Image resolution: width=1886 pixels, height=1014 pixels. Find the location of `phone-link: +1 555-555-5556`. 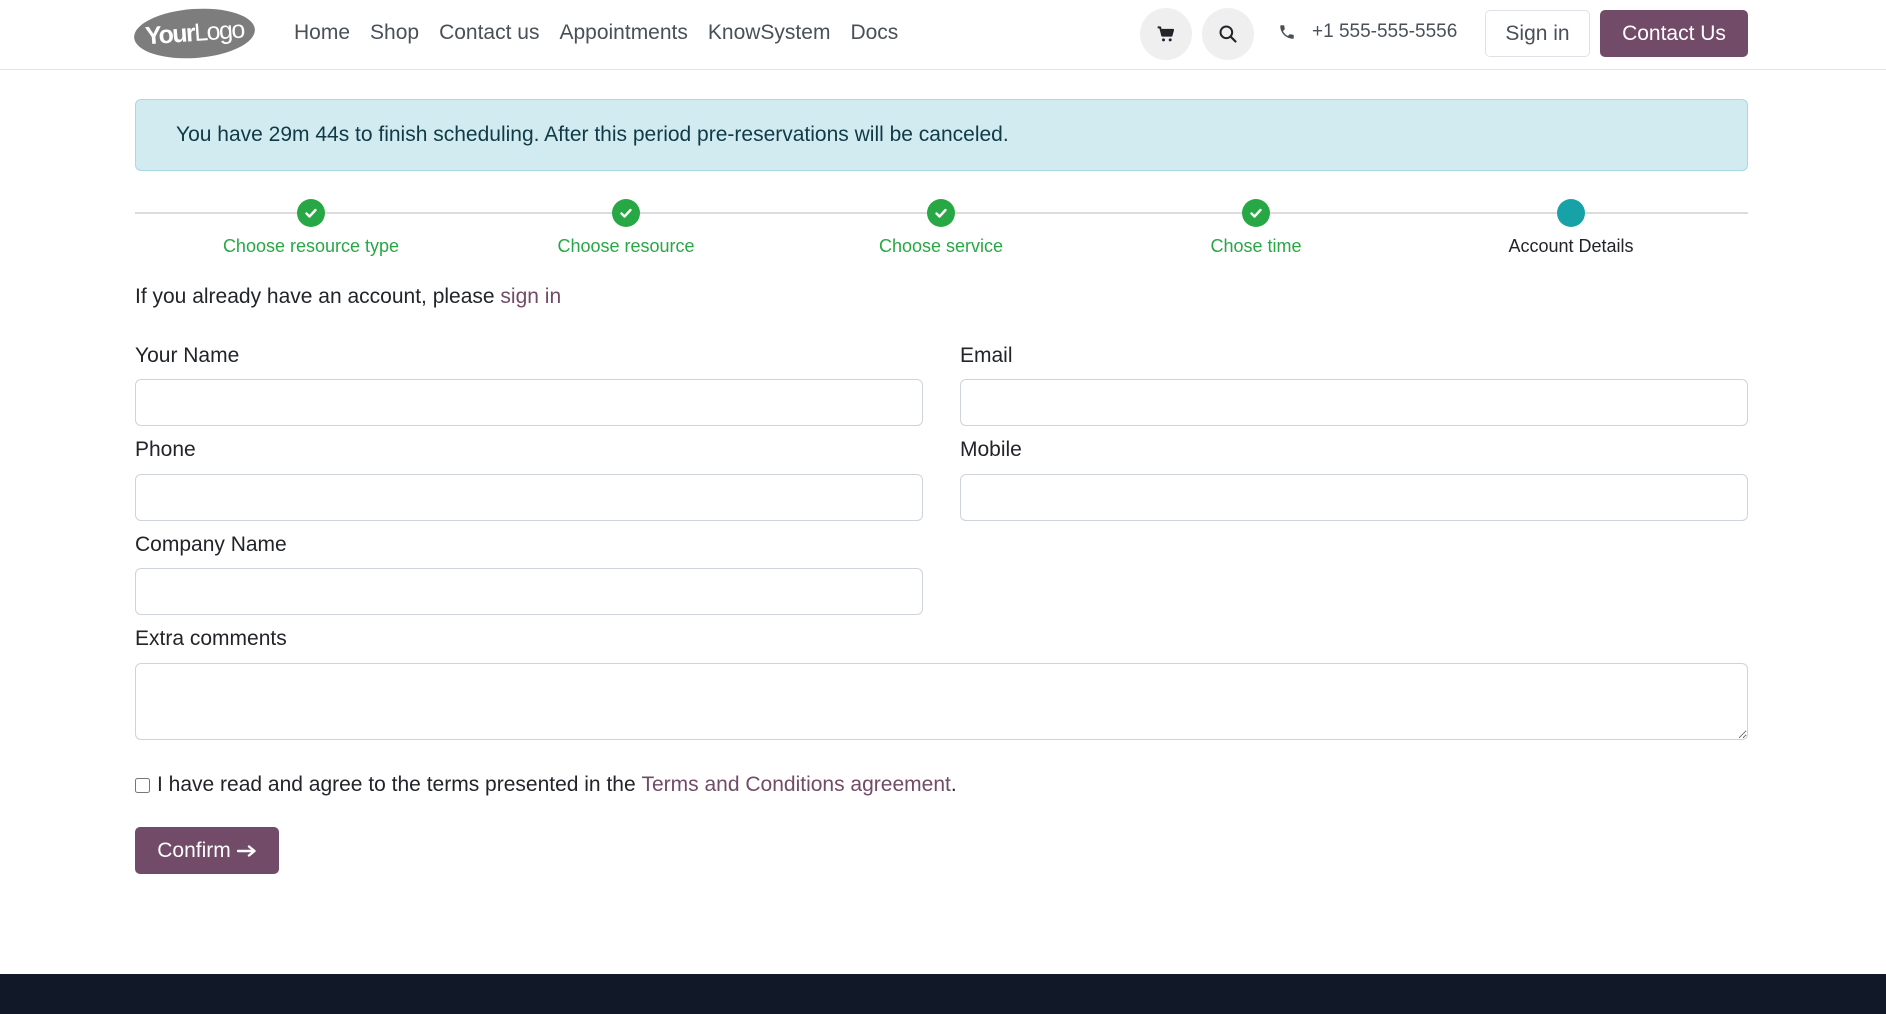

phone-link: +1 555-555-5556 is located at coordinates (1367, 32).